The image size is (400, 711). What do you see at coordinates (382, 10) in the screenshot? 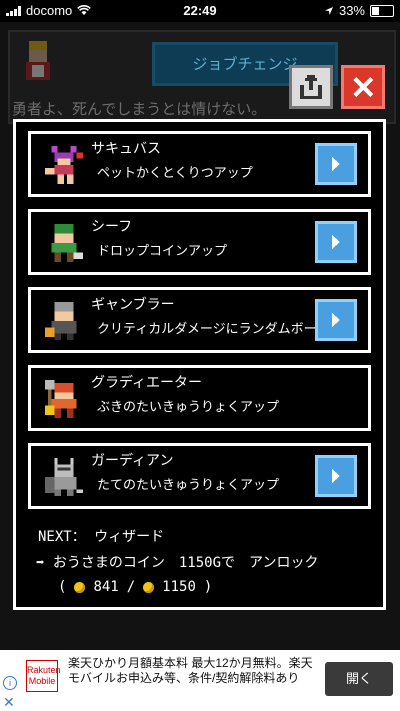
I see `battery-icon` at bounding box center [382, 10].